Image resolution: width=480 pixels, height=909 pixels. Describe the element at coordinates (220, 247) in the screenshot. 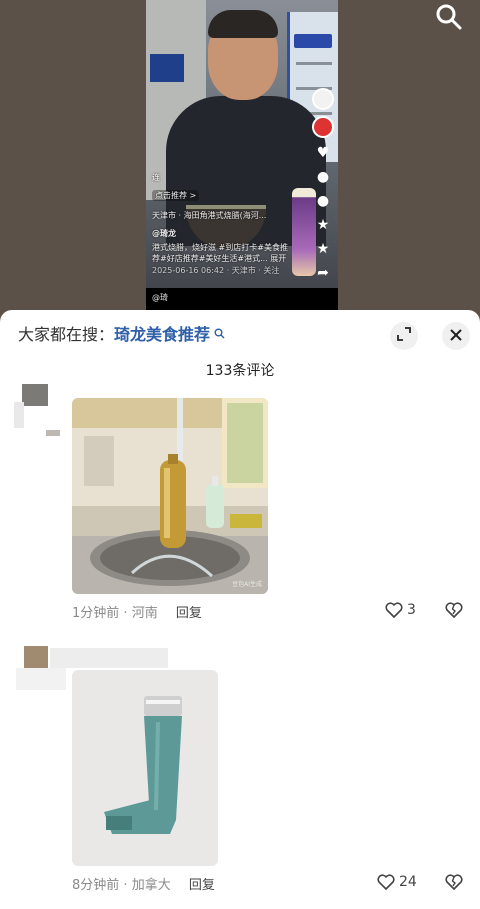

I see `video-description: 港式烧腊，烧好滋 #到店打卡#美食推` at that location.